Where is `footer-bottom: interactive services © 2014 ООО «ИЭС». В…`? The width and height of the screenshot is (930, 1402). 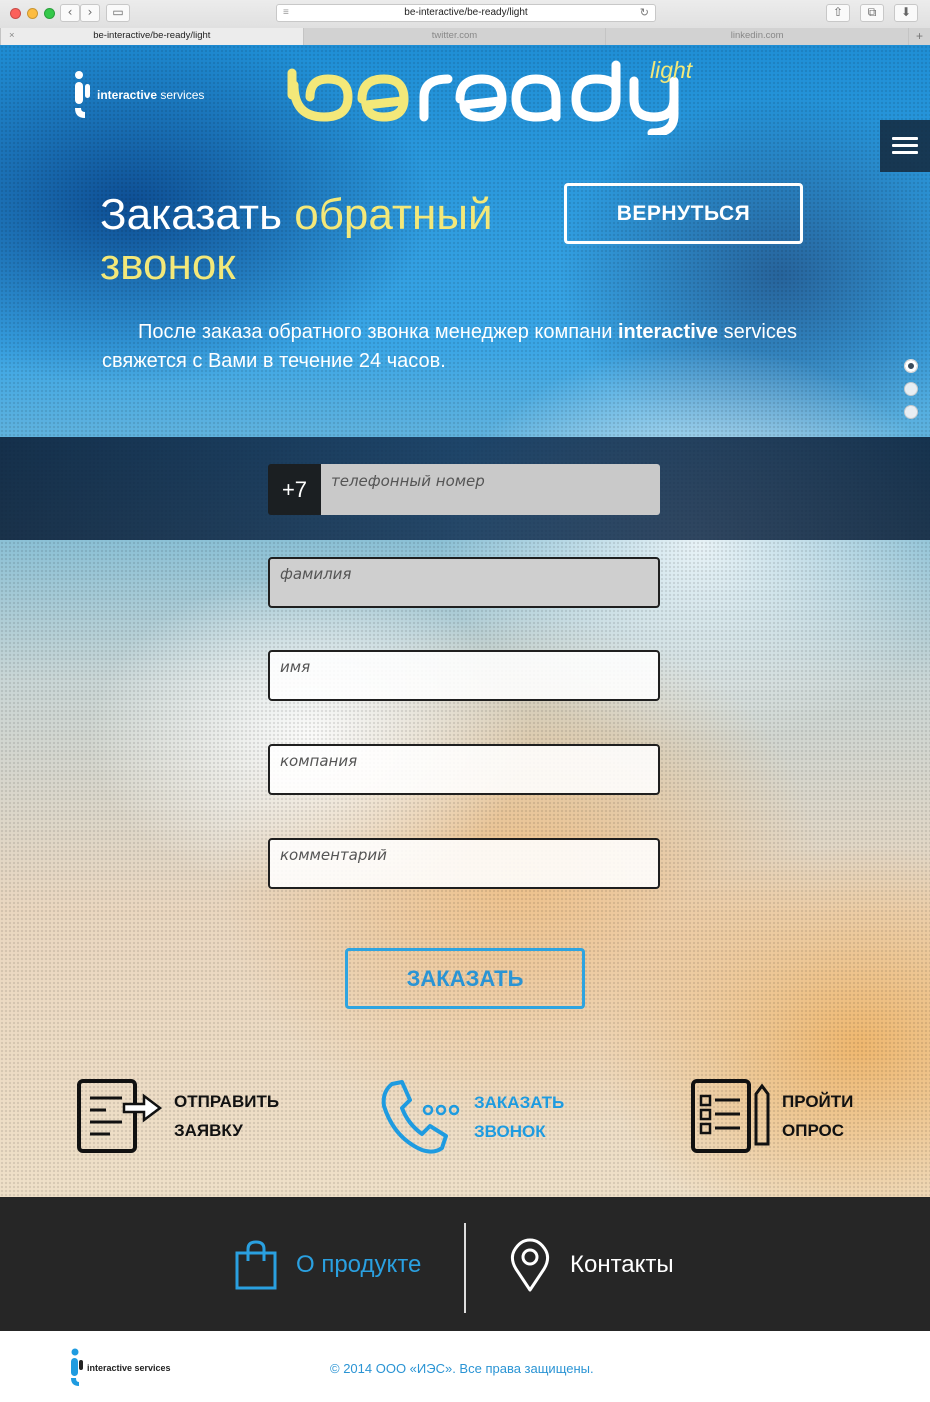
footer-bottom: interactive services © 2014 ООО «ИЭС». В… is located at coordinates (465, 1366).